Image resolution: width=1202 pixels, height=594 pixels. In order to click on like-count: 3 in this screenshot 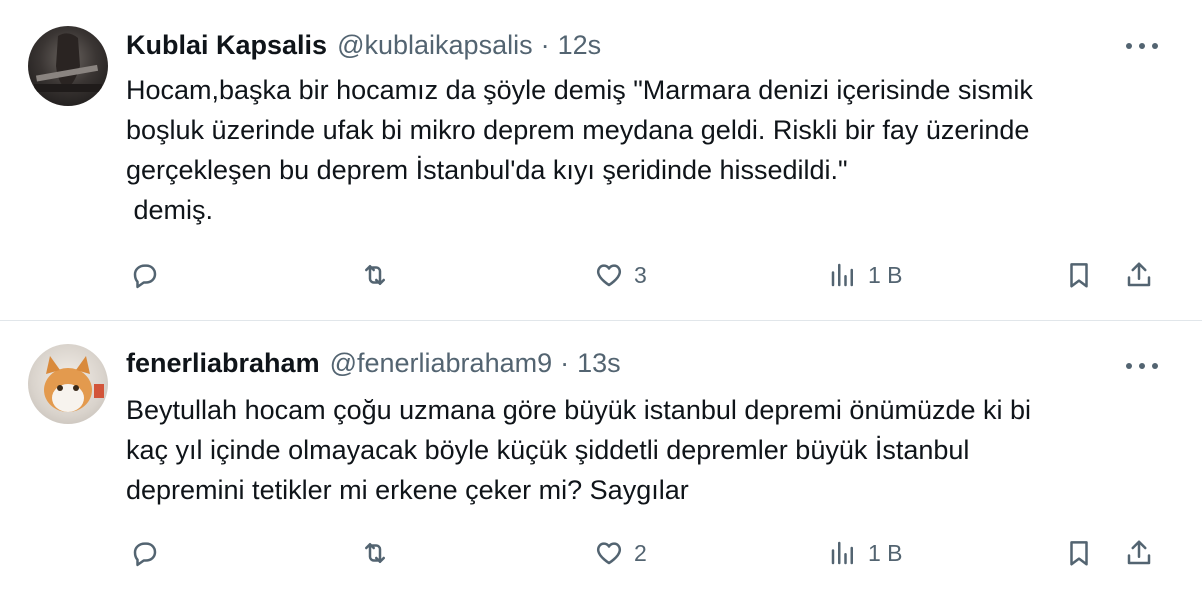, I will do `click(640, 274)`.